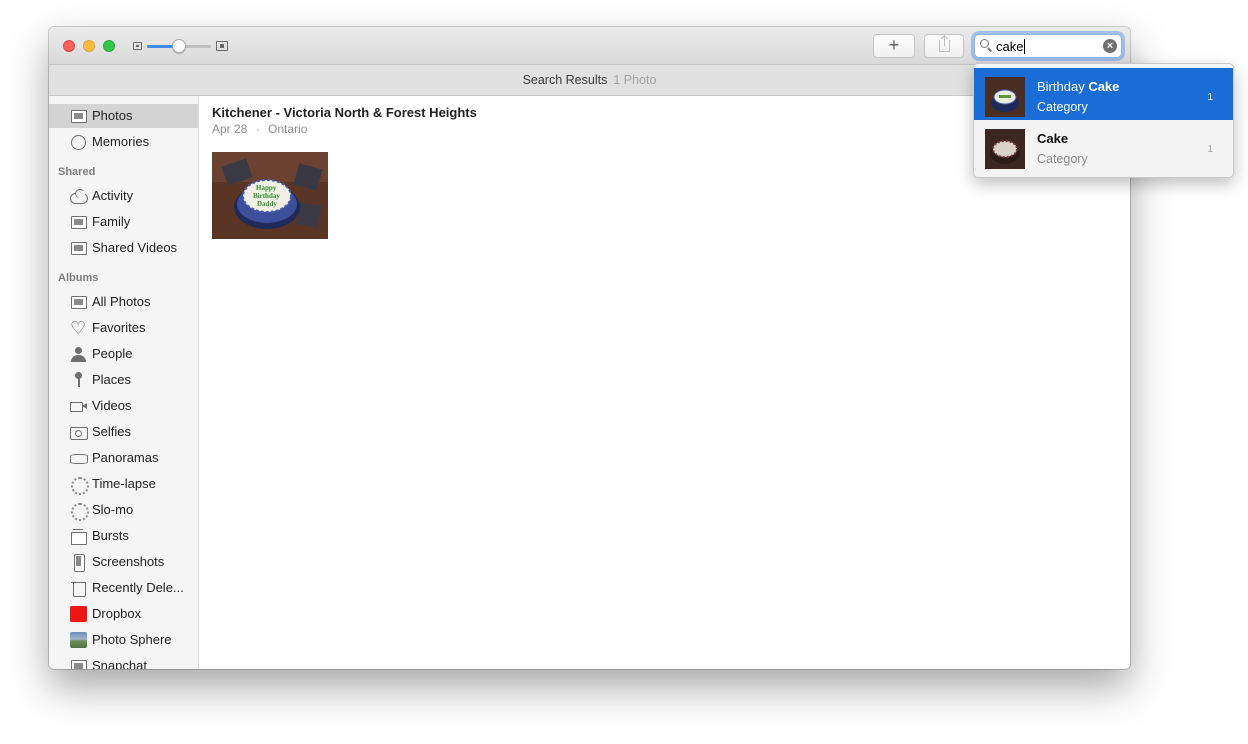  I want to click on sidebar-item-favorites: Favorites, so click(123, 328).